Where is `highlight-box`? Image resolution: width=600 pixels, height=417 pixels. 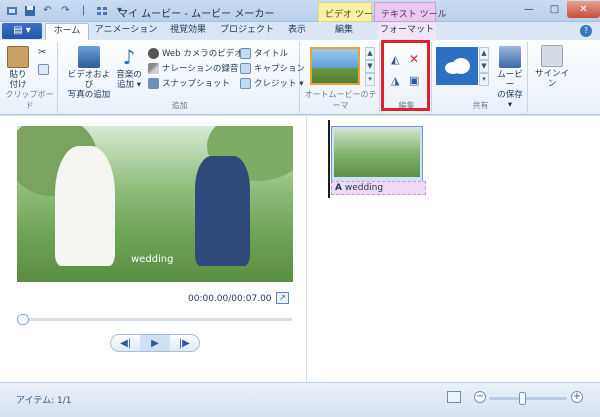
highlight-box is located at coordinates (405, 75).